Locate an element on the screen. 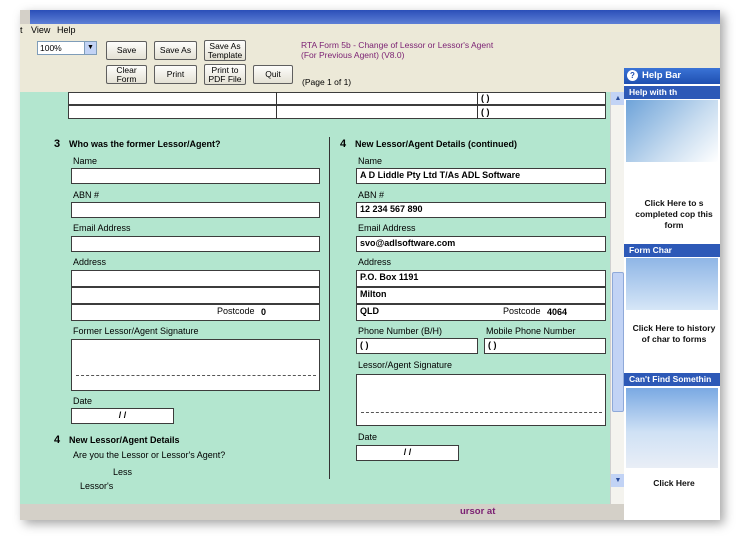  new-address-line2: Milton is located at coordinates (481, 295).